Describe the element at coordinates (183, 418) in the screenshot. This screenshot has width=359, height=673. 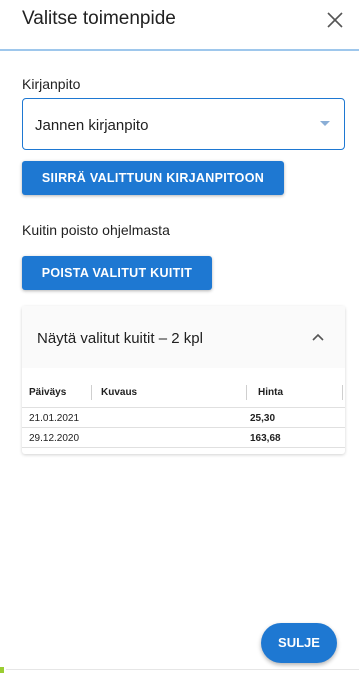
I see `table-row: 21.01.2021 25,30` at that location.